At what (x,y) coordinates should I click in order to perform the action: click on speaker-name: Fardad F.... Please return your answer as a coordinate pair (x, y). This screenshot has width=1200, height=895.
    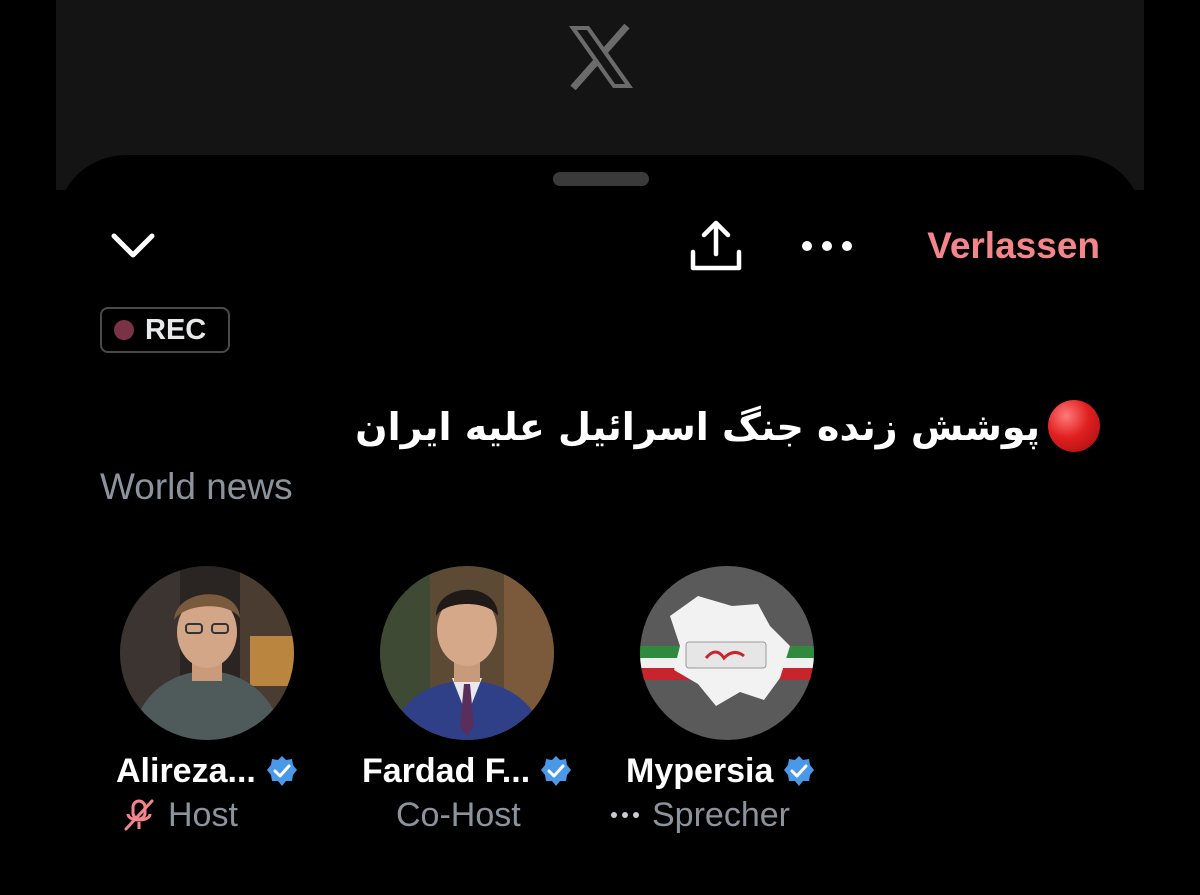
    Looking at the image, I should click on (446, 770).